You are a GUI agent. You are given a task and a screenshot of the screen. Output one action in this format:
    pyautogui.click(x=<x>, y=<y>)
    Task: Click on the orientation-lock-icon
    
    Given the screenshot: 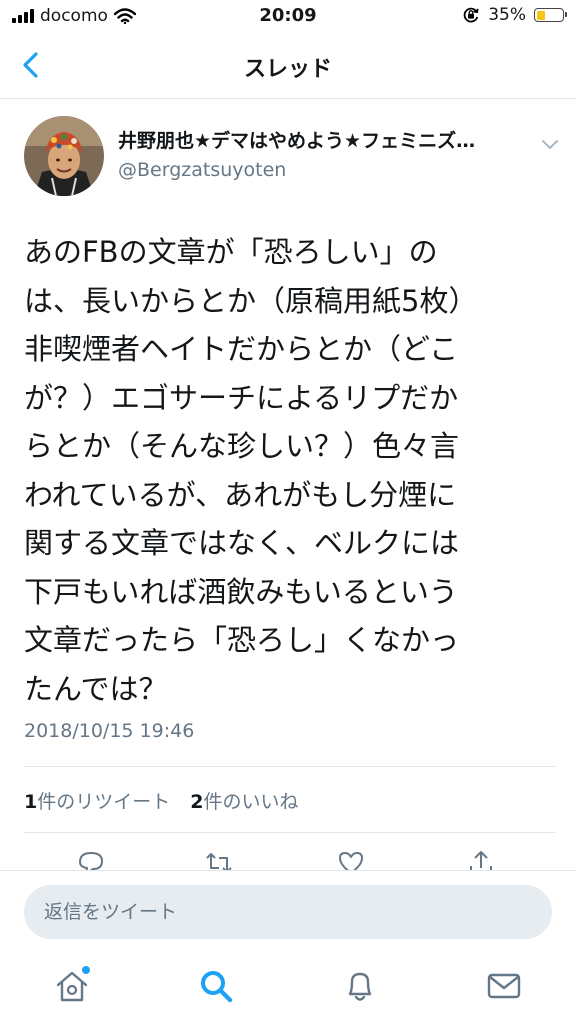 What is the action you would take?
    pyautogui.click(x=471, y=15)
    